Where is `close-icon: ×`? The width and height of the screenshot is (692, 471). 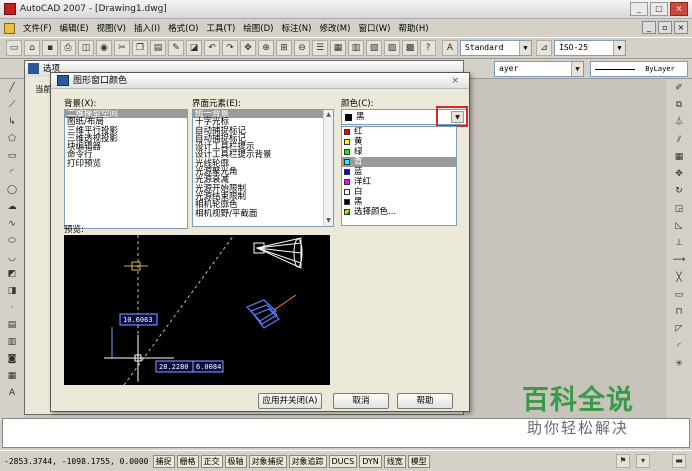 close-icon: × is located at coordinates (455, 81).